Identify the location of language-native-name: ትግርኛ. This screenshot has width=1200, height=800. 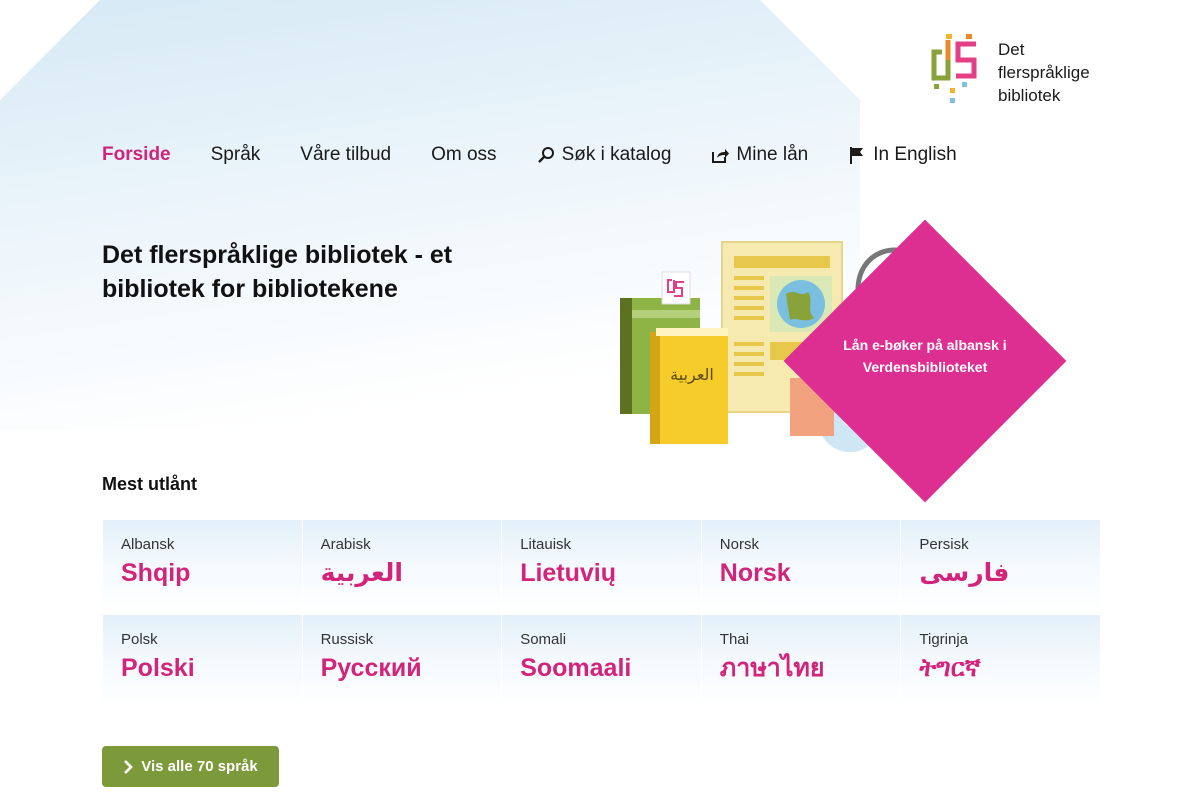
(950, 668).